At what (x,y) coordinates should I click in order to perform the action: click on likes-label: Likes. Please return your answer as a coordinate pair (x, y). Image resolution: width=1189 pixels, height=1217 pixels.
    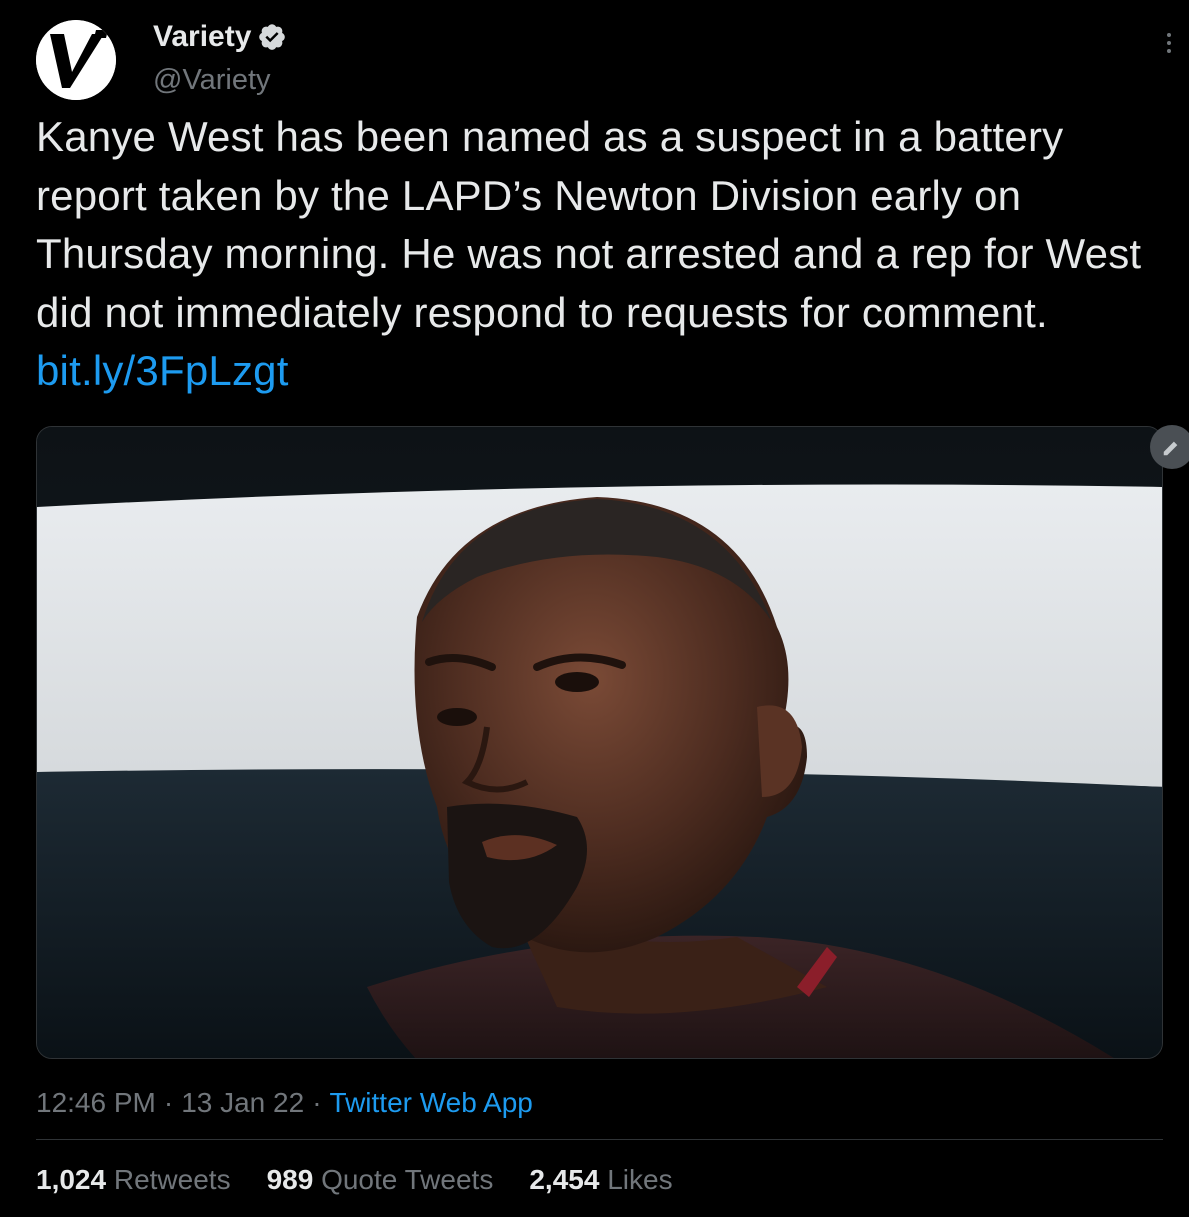
    Looking at the image, I should click on (640, 1179).